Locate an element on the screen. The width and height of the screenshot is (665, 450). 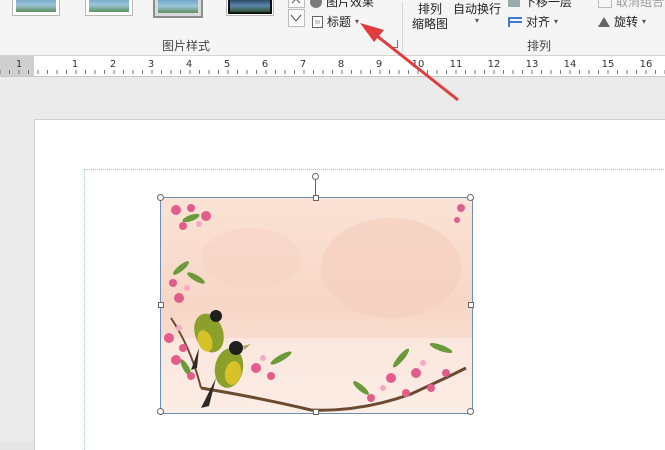
text-wrap-dropdown-icon: ▾ is located at coordinates (477, 20).